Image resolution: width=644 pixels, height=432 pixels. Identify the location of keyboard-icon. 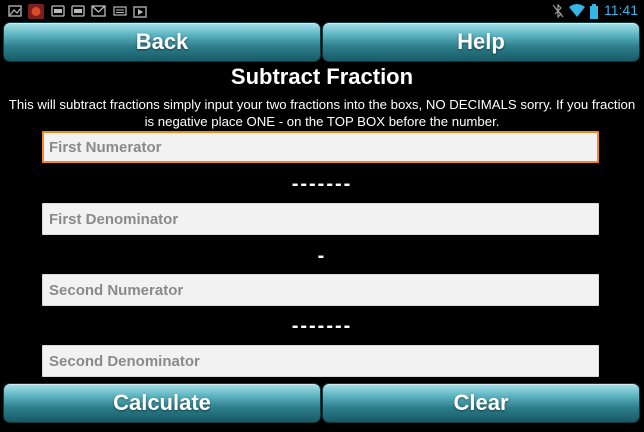
(120, 11).